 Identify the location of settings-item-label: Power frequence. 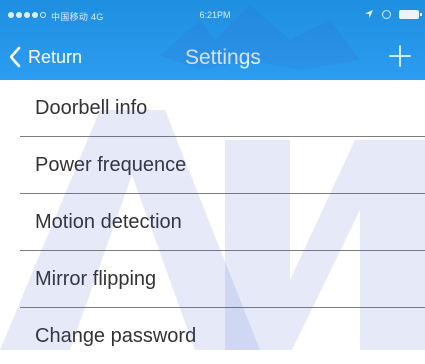
(111, 164).